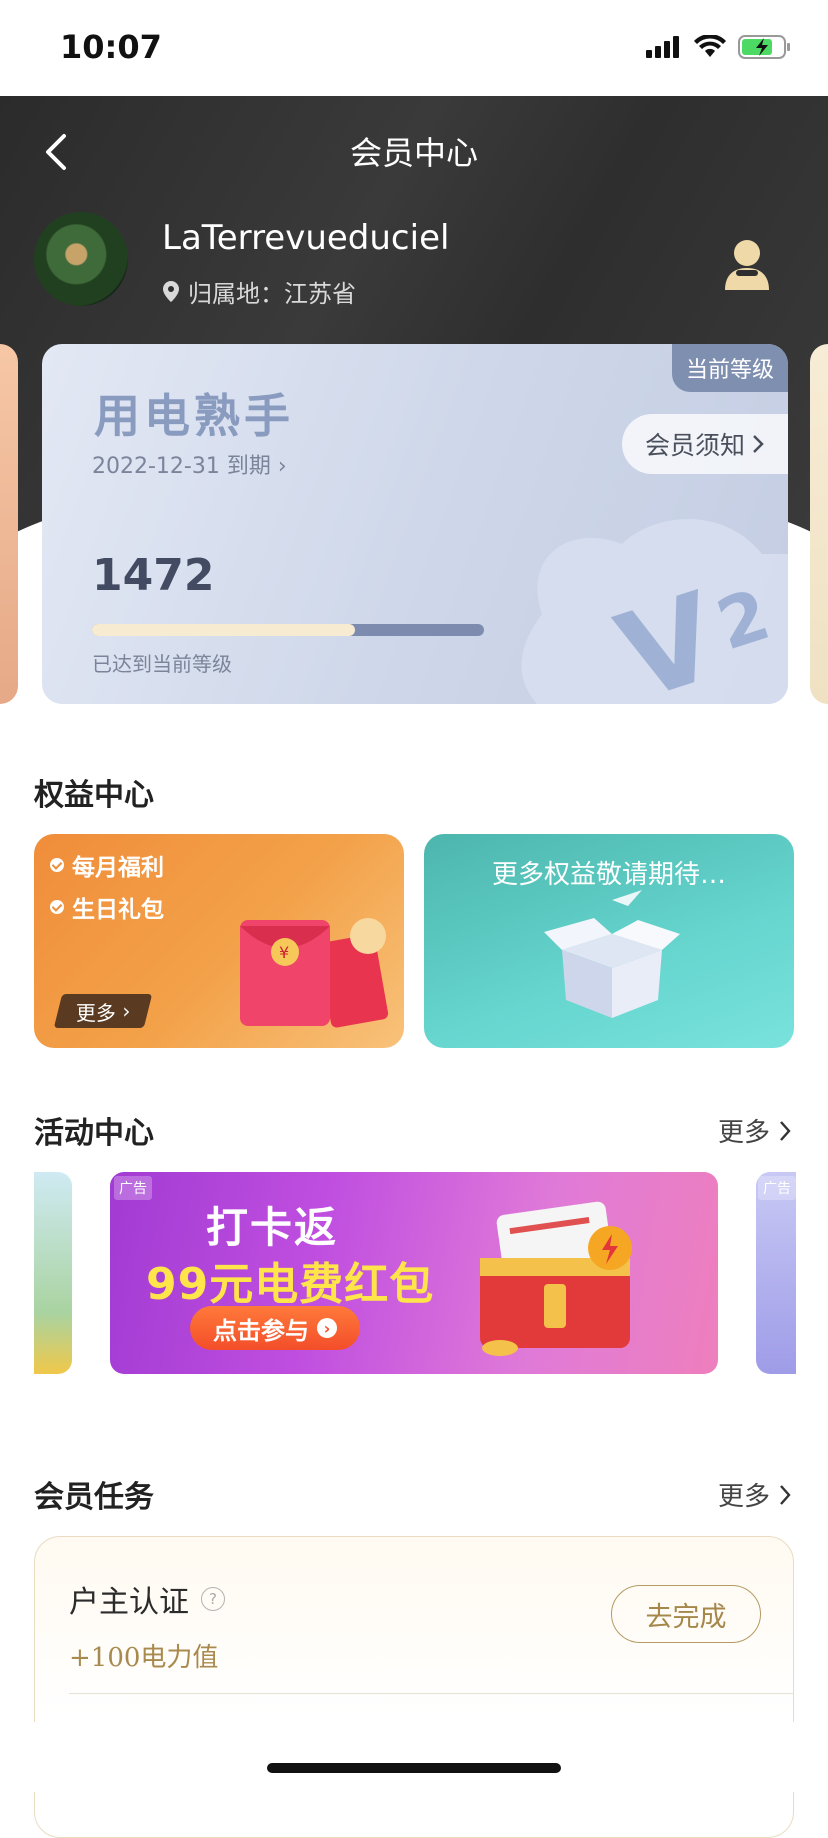 The image size is (828, 1838). I want to click on v2-emblem-icon: V 2, so click(654, 611).